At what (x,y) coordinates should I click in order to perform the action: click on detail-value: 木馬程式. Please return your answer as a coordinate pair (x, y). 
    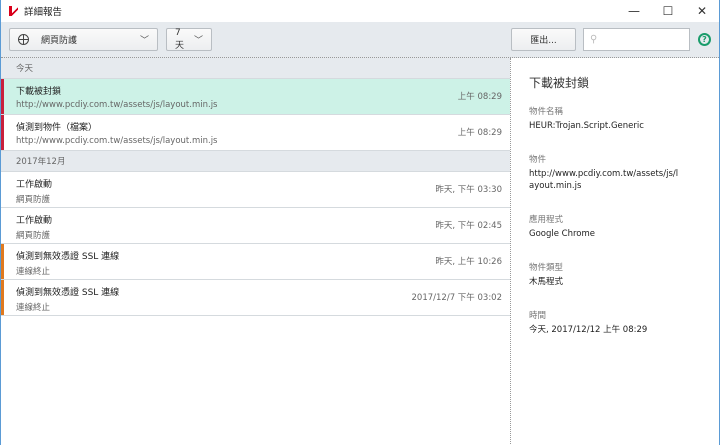
    Looking at the image, I should click on (546, 282).